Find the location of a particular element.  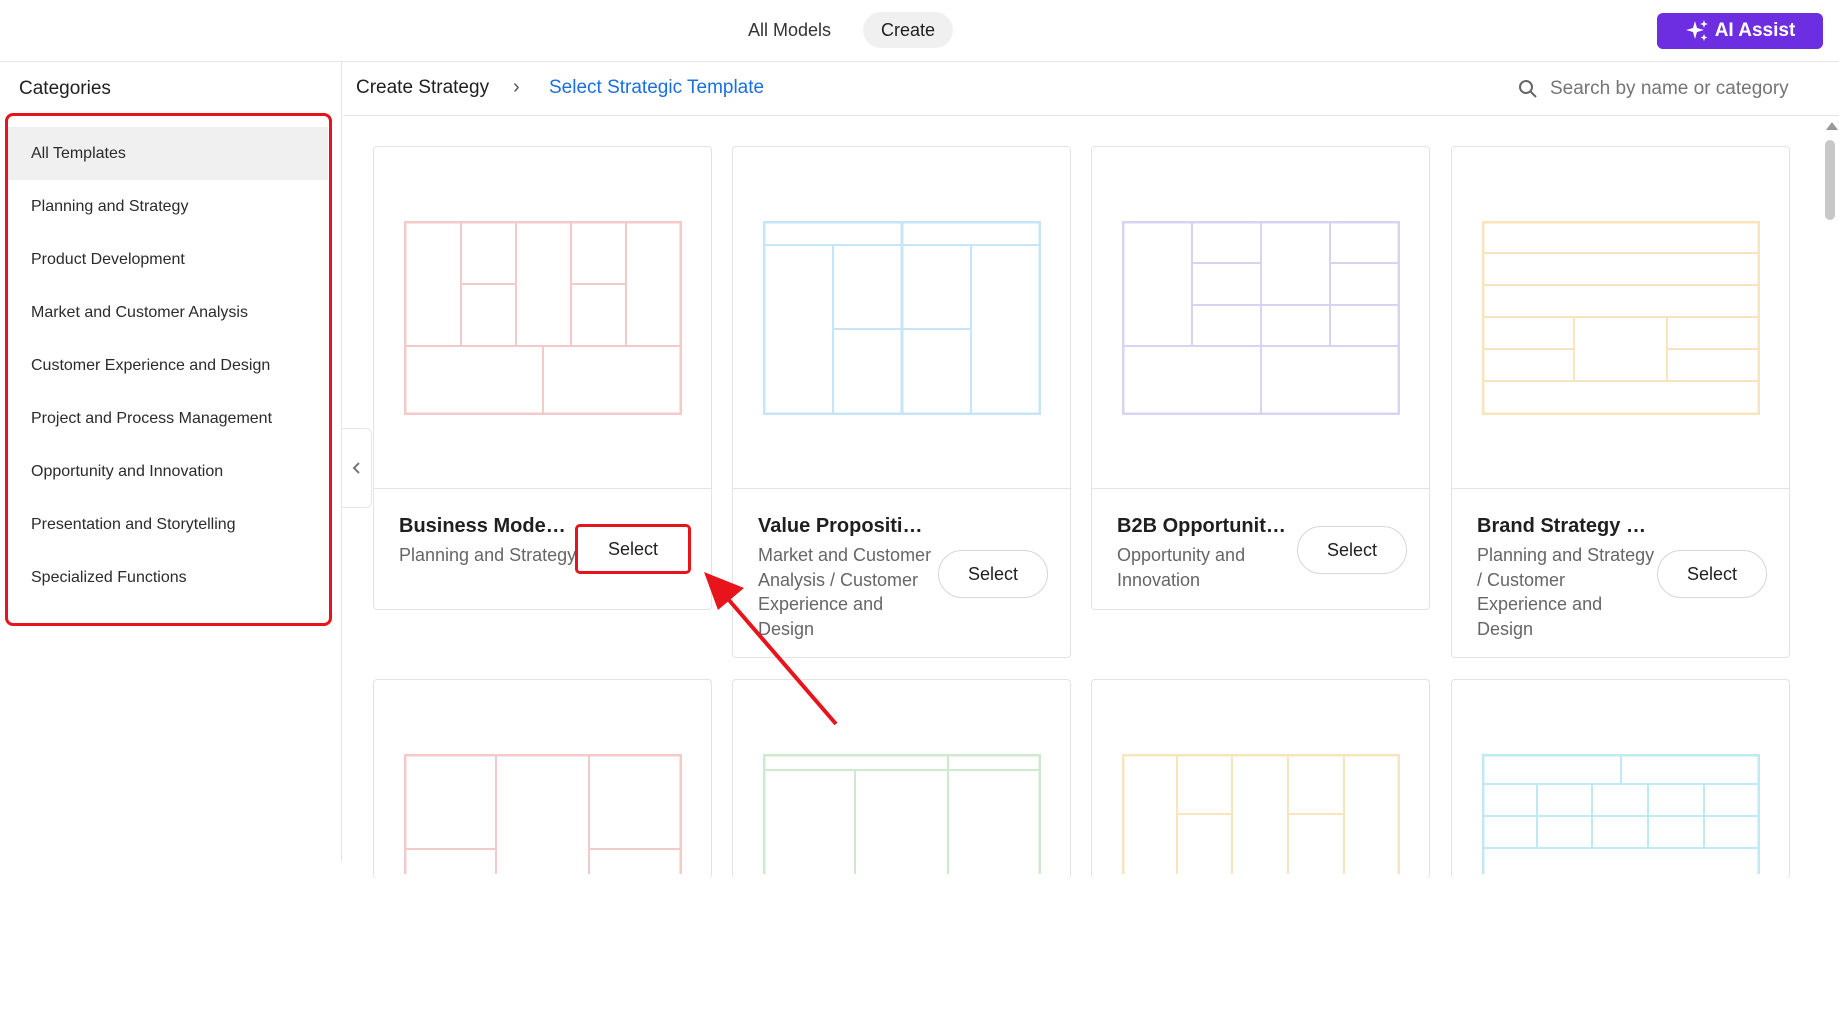

category-customer-experience-and-design: Customer Experience and Design is located at coordinates (168, 365).